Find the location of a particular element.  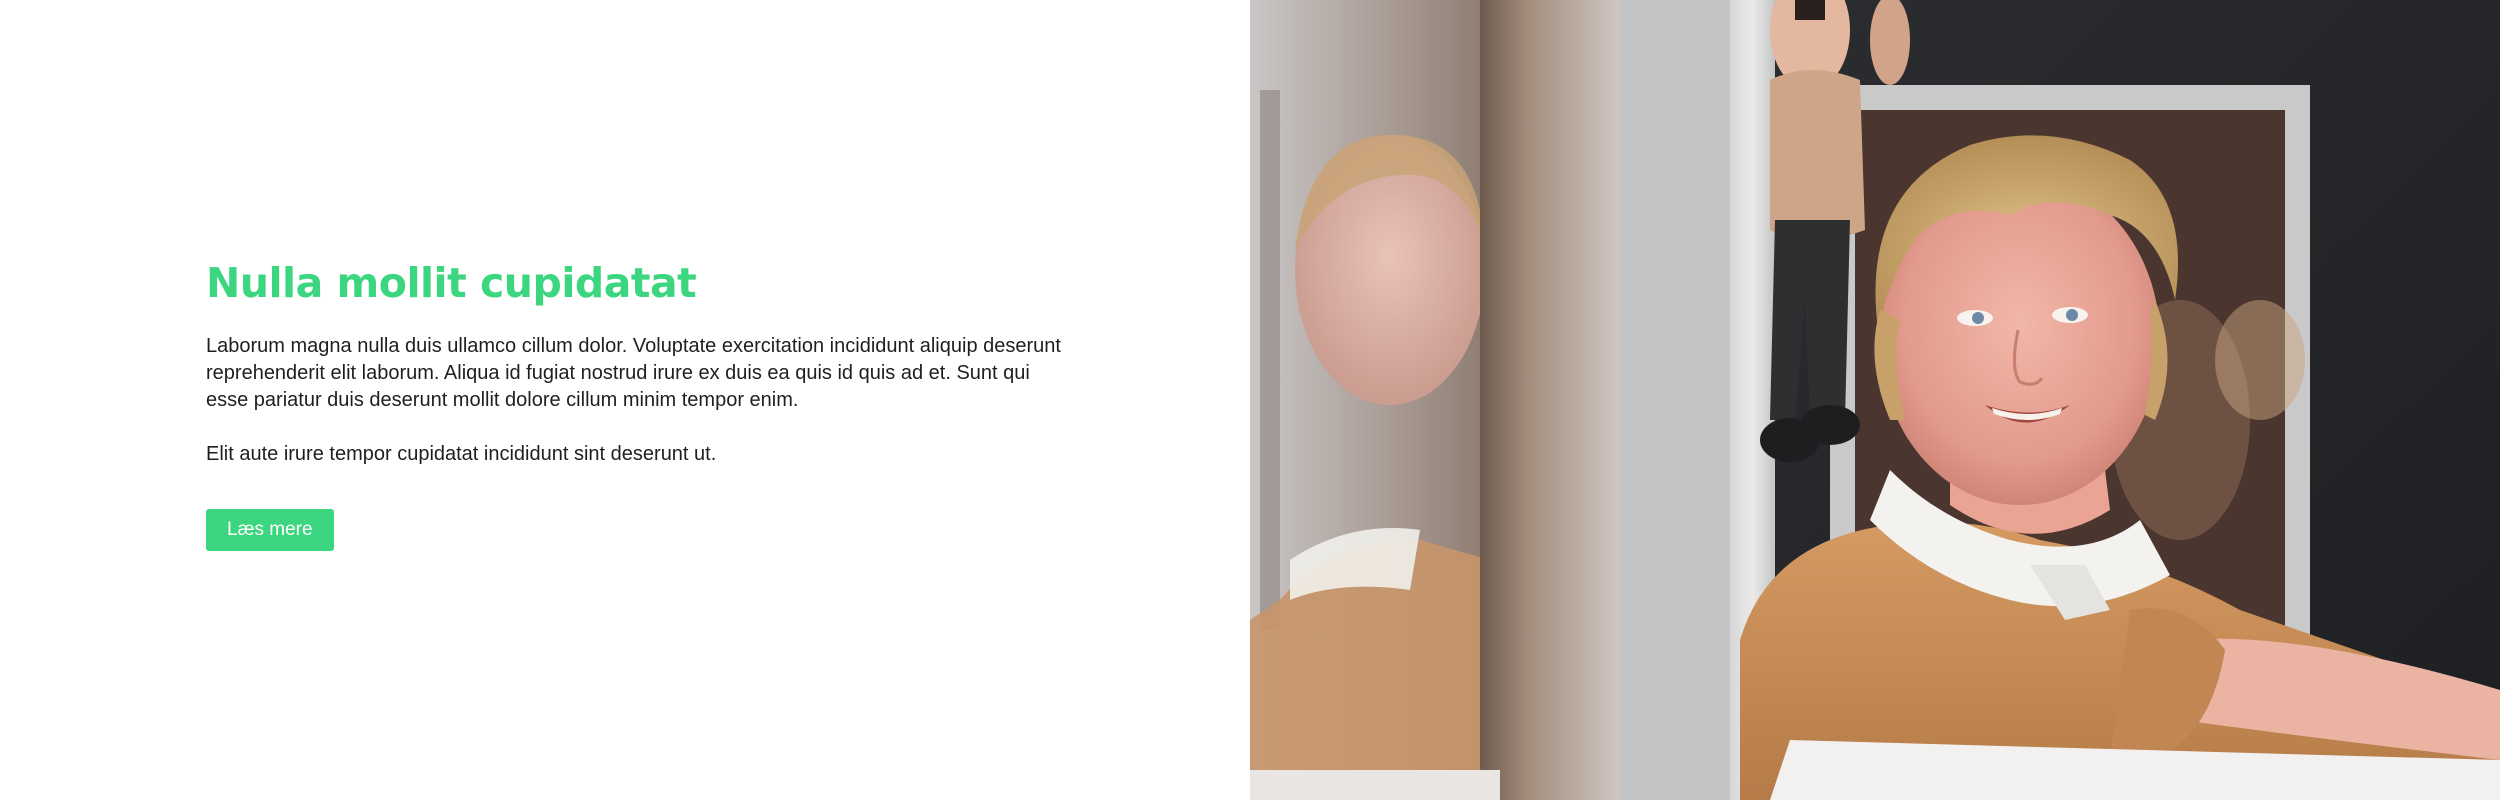

read-more-button: Læs mere is located at coordinates (270, 530).